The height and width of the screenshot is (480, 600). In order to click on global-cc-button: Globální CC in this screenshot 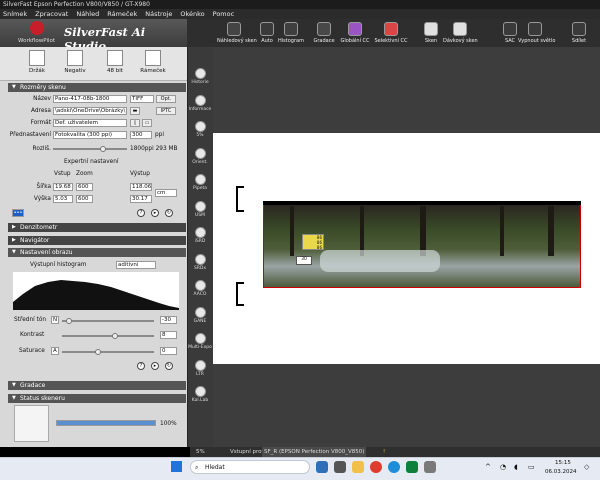, I will do `click(355, 34)`.